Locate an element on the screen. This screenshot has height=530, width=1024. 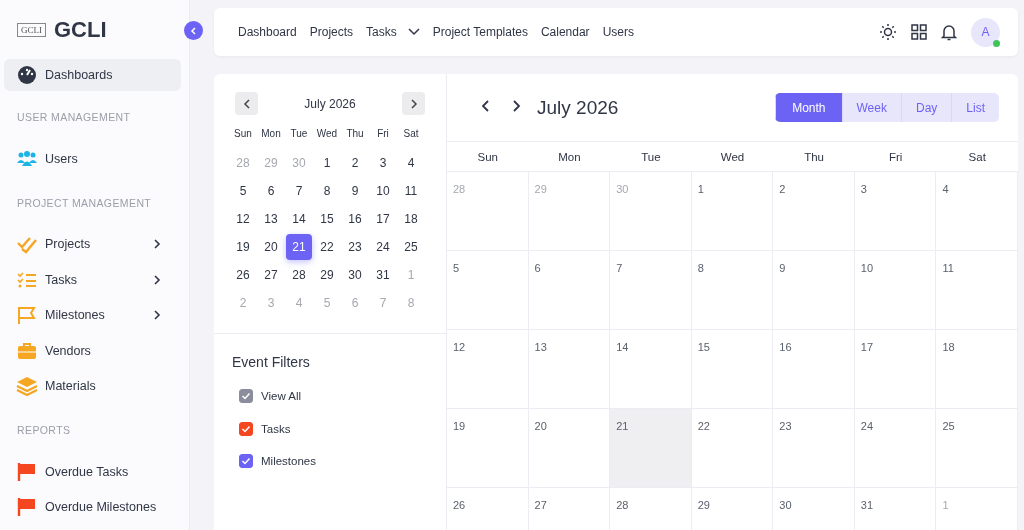
day-number: 24 is located at coordinates (867, 426).